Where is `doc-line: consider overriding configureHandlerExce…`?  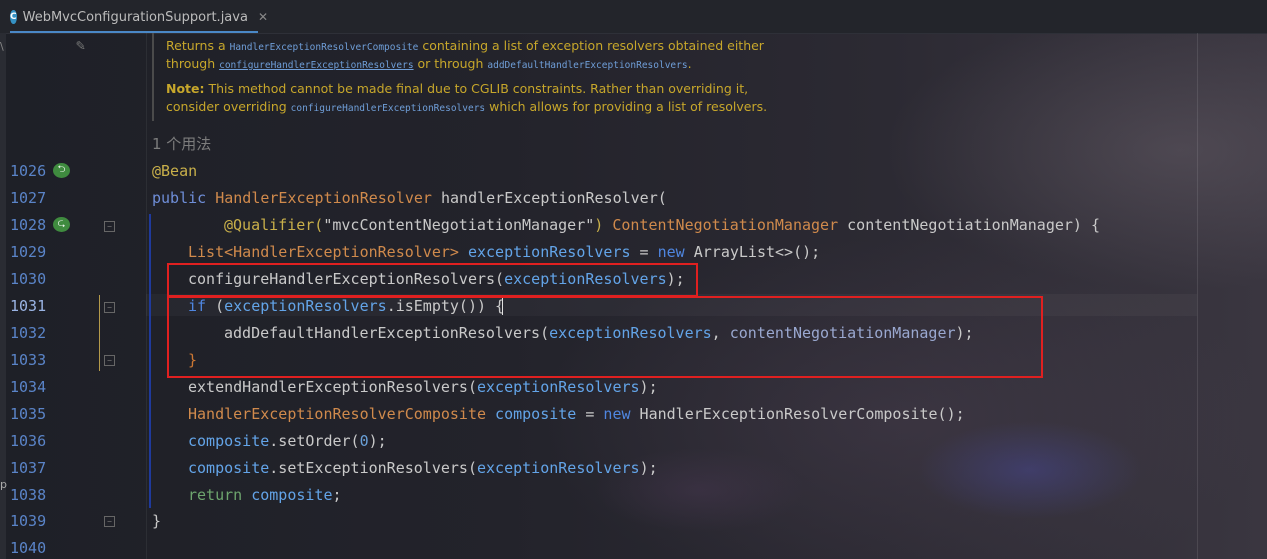
doc-line: consider overriding configureHandlerExce… is located at coordinates (466, 108).